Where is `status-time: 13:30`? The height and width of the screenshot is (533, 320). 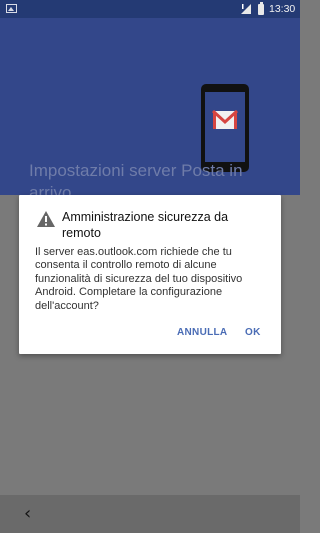
status-time: 13:30 is located at coordinates (282, 9).